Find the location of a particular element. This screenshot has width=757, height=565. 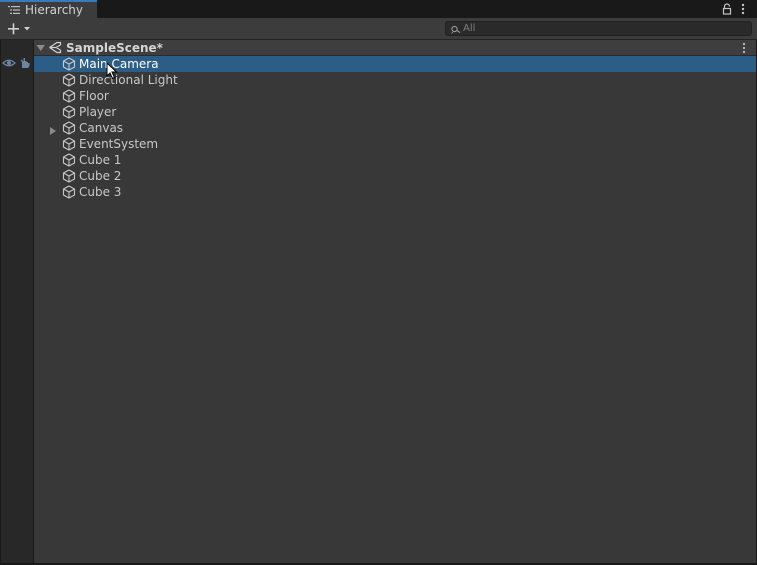

search-field is located at coordinates (598, 28).